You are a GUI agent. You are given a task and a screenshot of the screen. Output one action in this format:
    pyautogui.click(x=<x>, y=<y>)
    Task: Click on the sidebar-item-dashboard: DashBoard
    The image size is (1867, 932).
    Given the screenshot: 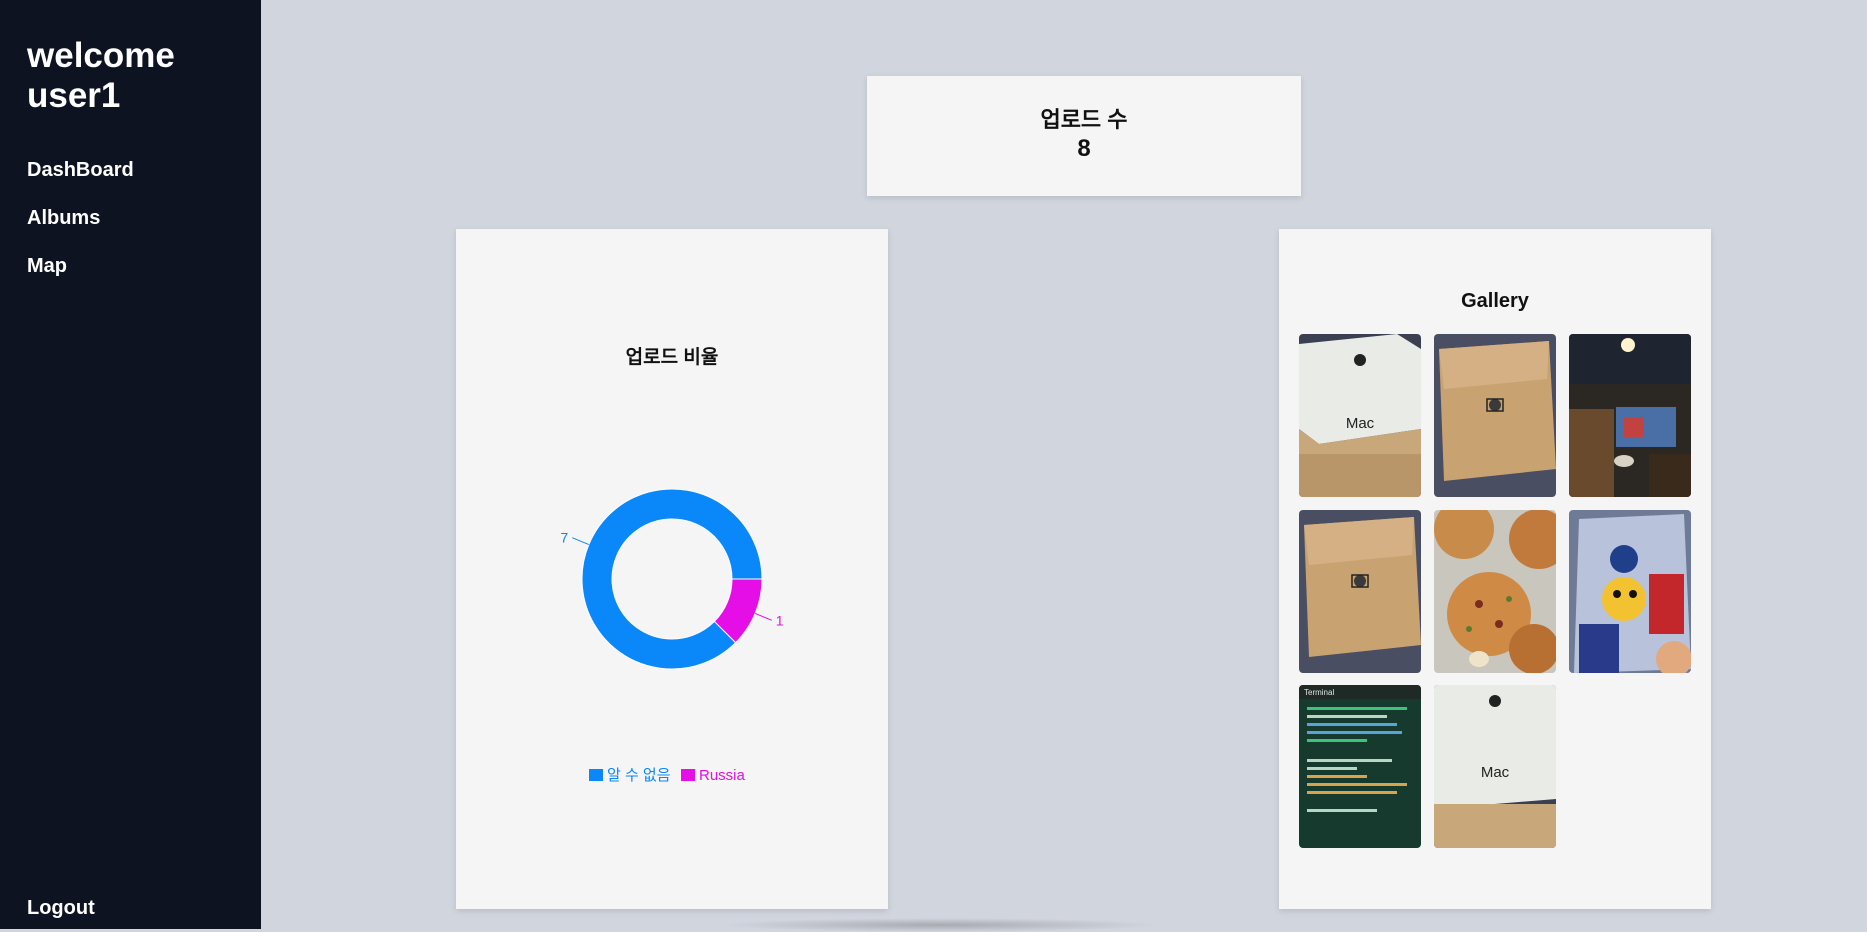 What is the action you would take?
    pyautogui.click(x=80, y=180)
    